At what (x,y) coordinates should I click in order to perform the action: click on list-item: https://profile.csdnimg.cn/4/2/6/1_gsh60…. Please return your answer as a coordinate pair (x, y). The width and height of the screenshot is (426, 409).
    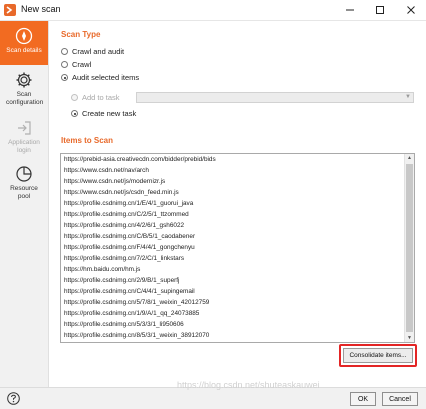
    Looking at the image, I should click on (124, 227).